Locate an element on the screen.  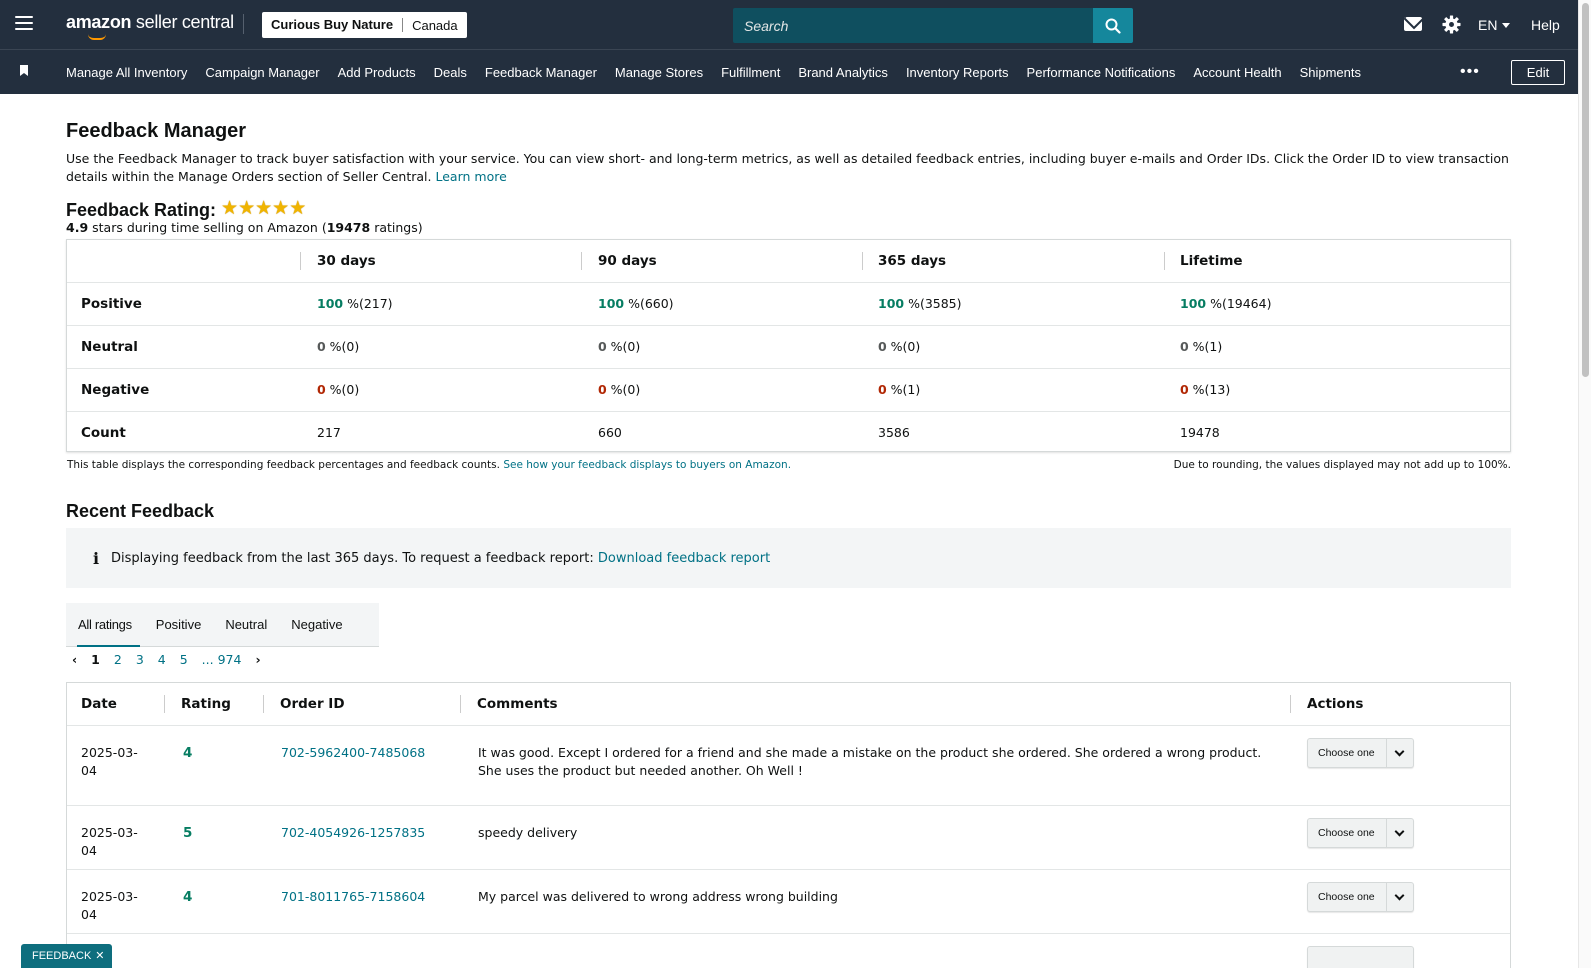
search-input is located at coordinates (913, 25).